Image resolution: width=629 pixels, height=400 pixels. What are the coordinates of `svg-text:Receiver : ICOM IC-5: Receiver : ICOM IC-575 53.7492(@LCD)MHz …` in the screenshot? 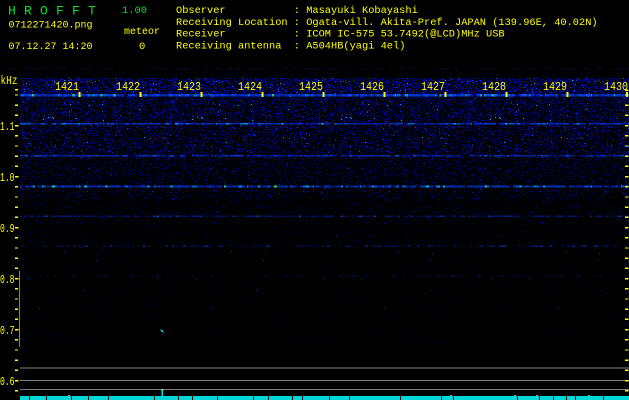 It's located at (340, 35).